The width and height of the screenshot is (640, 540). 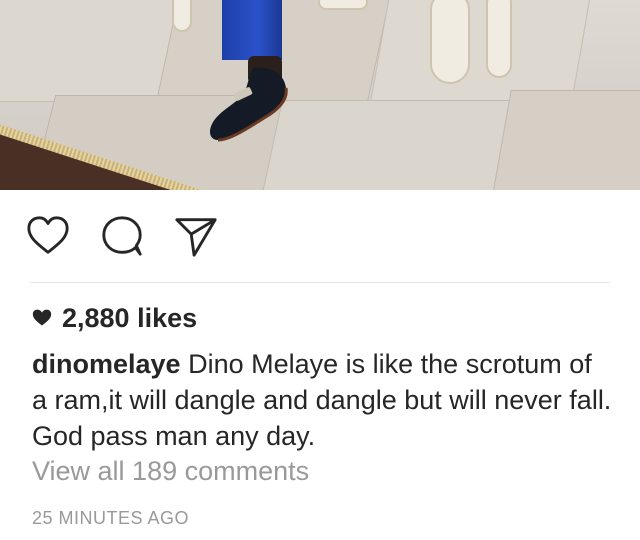 What do you see at coordinates (111, 518) in the screenshot?
I see `post-timestamp: 25 MINUTES AGO` at bounding box center [111, 518].